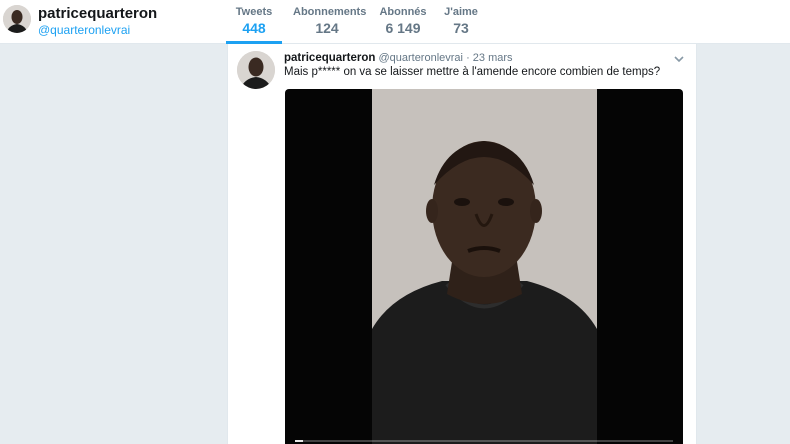 The width and height of the screenshot is (790, 444). Describe the element at coordinates (254, 28) in the screenshot. I see `stat-tweets-value: 448` at that location.